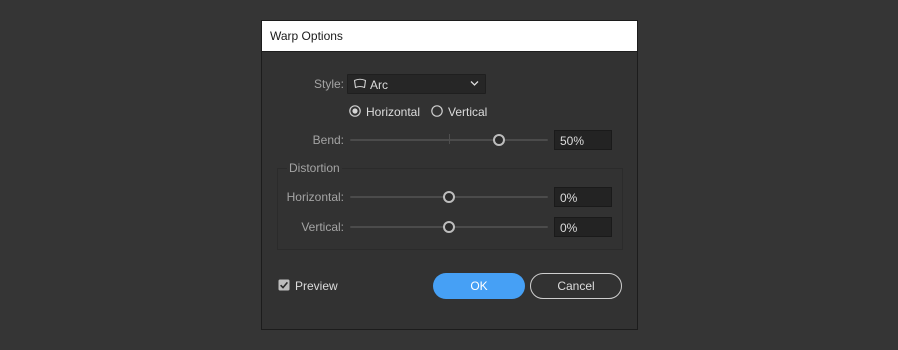 This screenshot has height=350, width=898. What do you see at coordinates (393, 112) in the screenshot?
I see `radio-horizontal-label: Horizontal` at bounding box center [393, 112].